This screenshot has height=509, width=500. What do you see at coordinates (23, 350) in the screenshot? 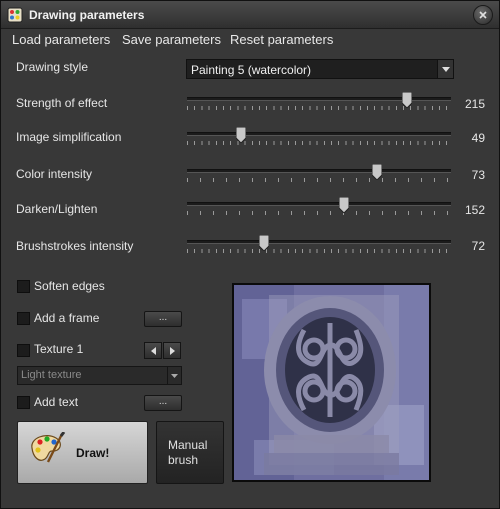
I see `texture-checkbox` at bounding box center [23, 350].